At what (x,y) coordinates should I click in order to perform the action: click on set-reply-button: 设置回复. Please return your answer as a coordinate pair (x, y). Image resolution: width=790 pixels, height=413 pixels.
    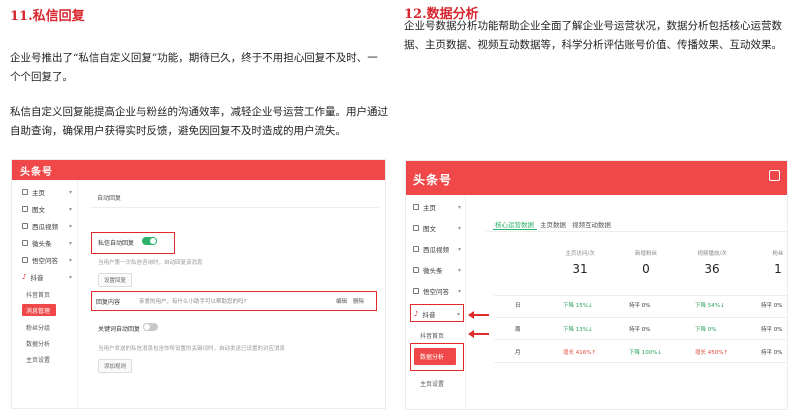
    Looking at the image, I should click on (115, 280).